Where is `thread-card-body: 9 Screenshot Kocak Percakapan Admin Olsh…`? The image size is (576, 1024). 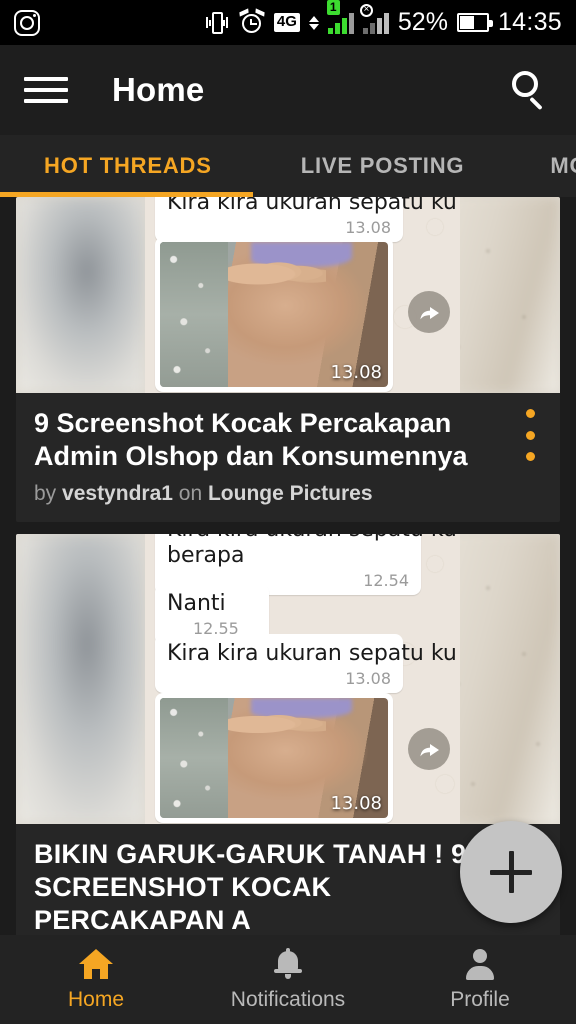
thread-card-body: 9 Screenshot Kocak Percakapan Admin Olsh… is located at coordinates (288, 457).